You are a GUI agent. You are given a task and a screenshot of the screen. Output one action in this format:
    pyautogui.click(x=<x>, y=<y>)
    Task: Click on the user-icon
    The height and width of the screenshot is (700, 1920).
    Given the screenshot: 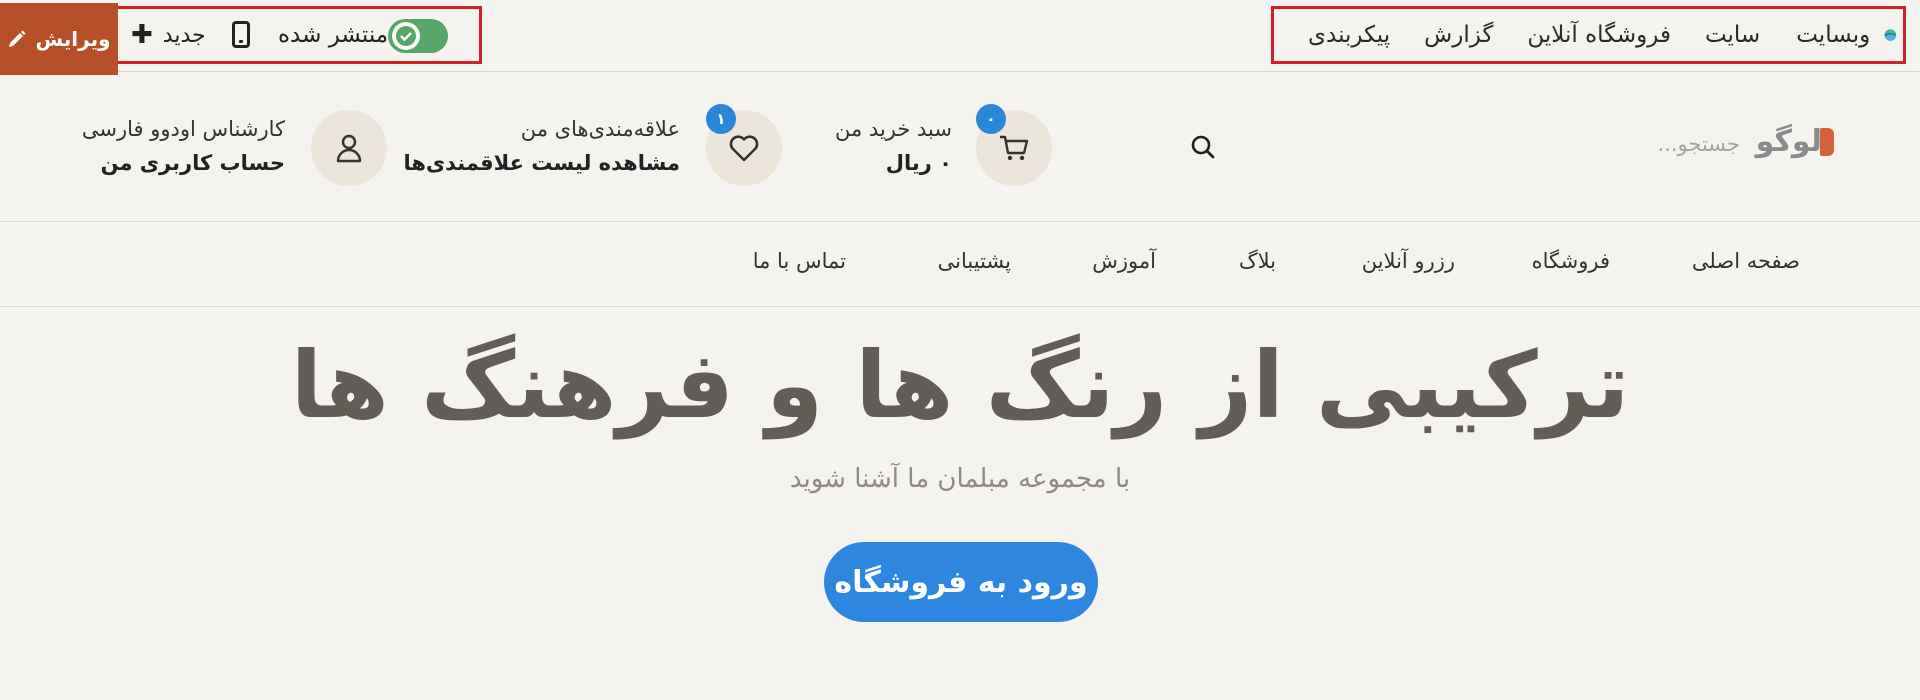 What is the action you would take?
    pyautogui.click(x=349, y=148)
    